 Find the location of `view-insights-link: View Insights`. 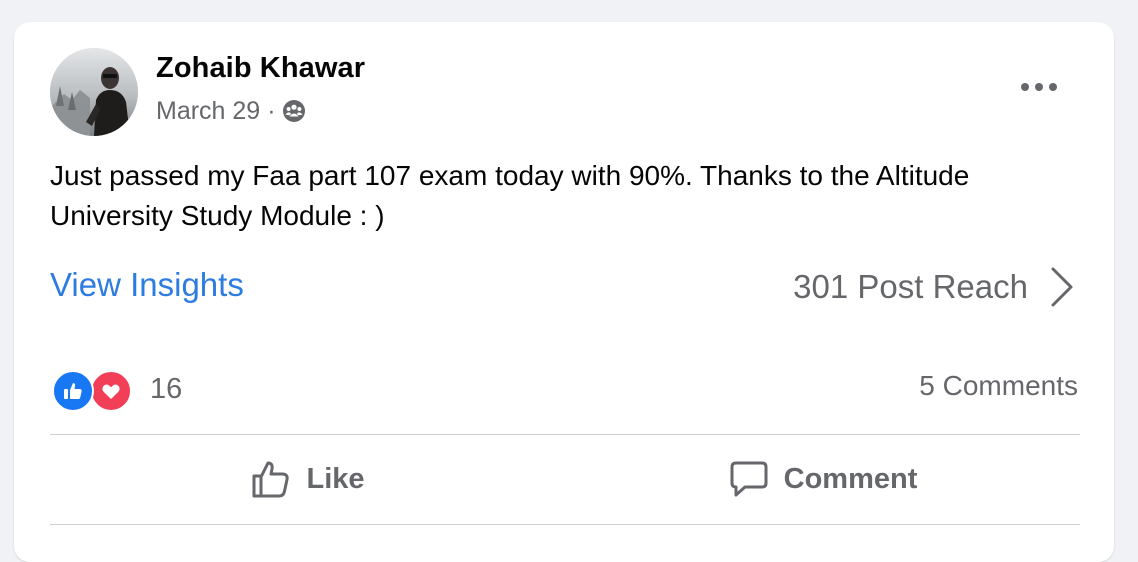

view-insights-link: View Insights is located at coordinates (147, 285).